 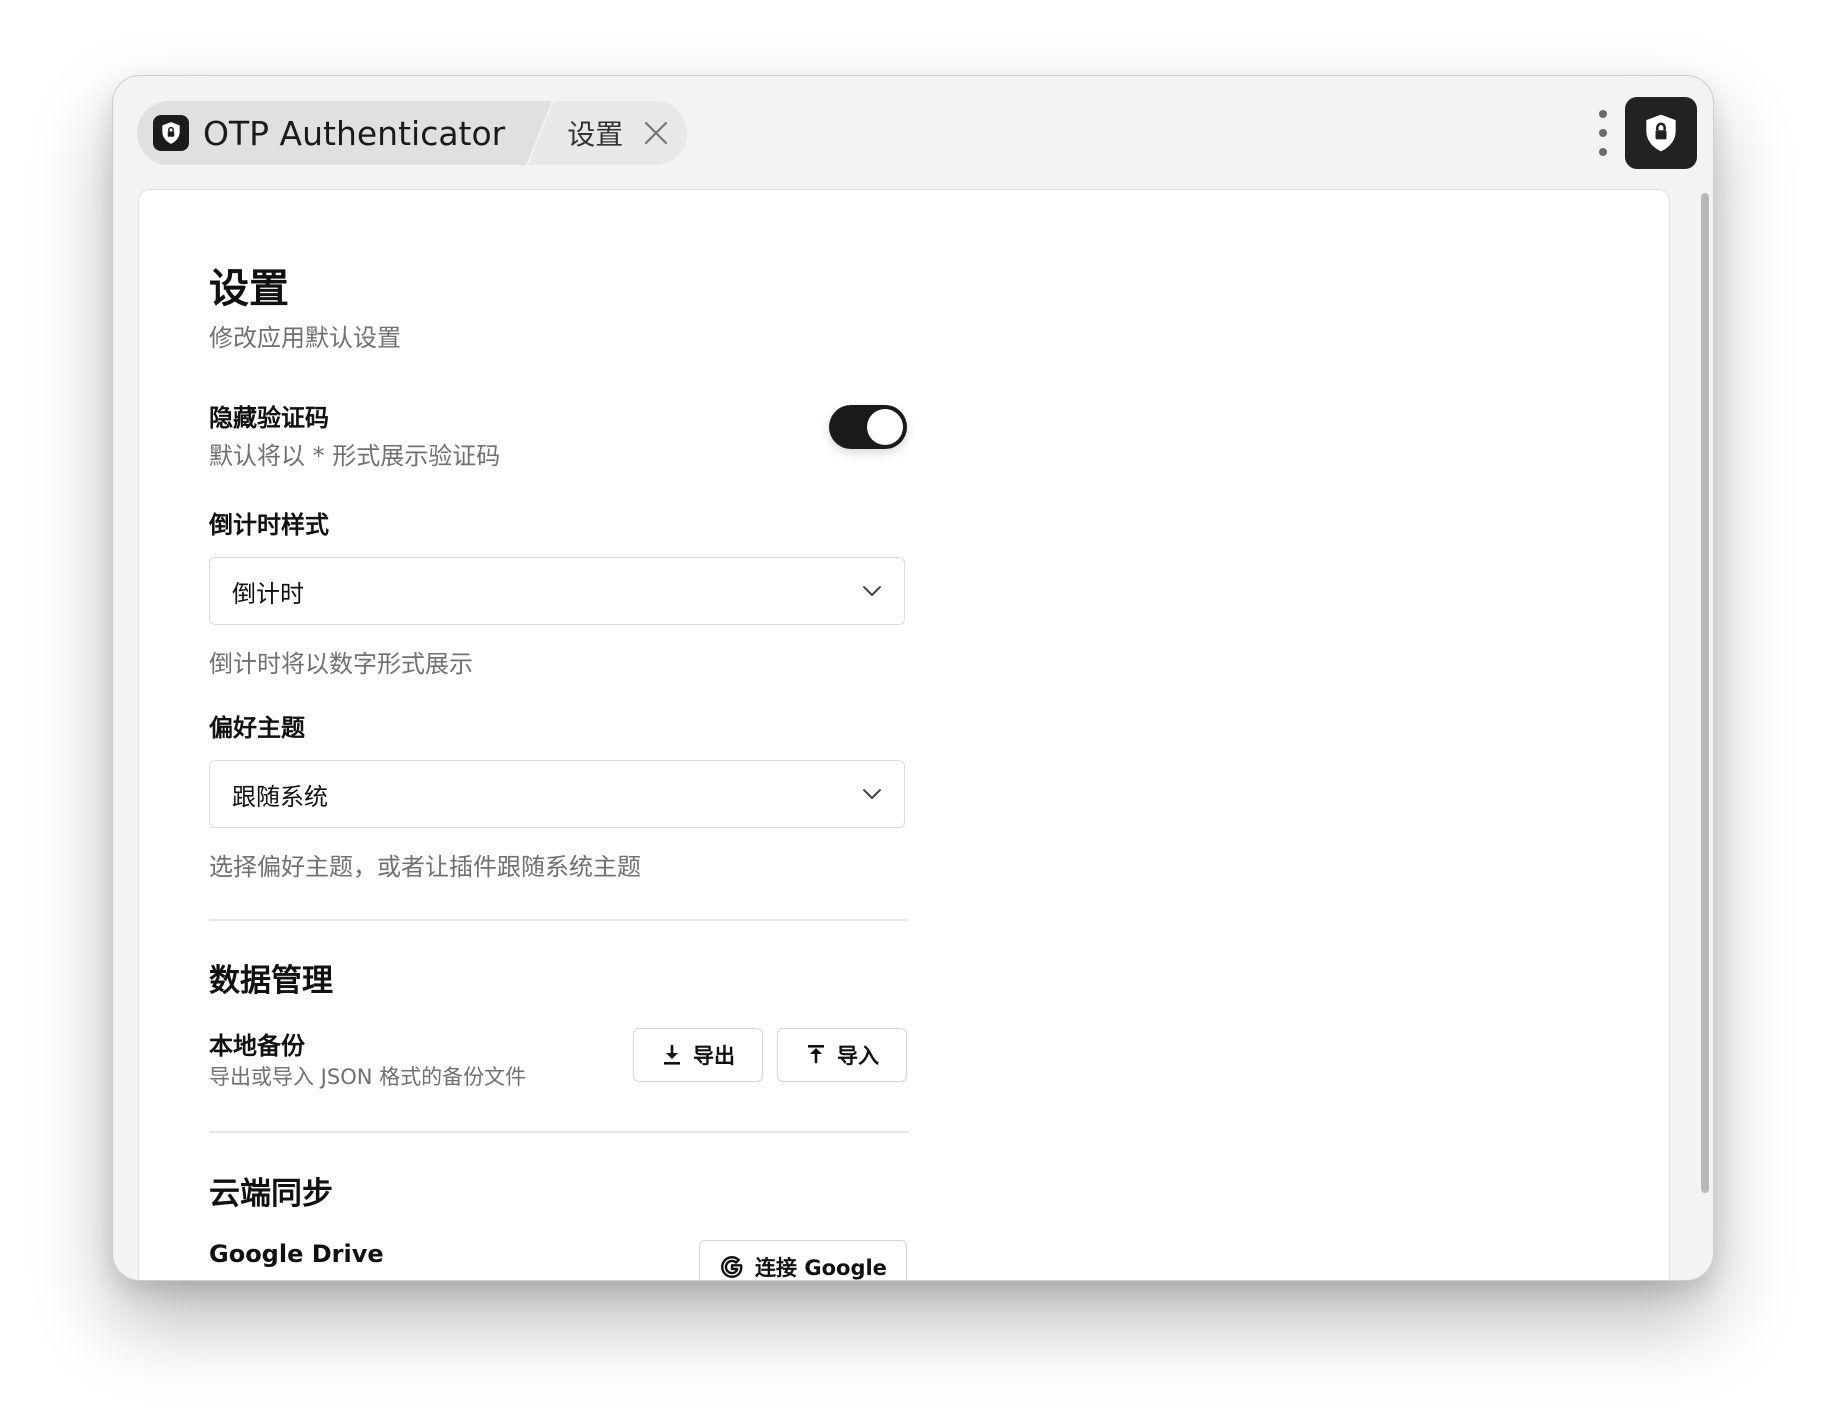 What do you see at coordinates (249, 289) in the screenshot?
I see `page-title: 设置` at bounding box center [249, 289].